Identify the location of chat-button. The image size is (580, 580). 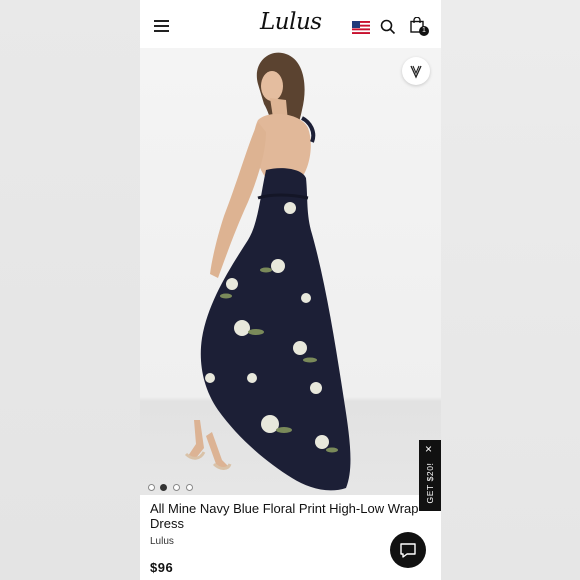
(408, 550).